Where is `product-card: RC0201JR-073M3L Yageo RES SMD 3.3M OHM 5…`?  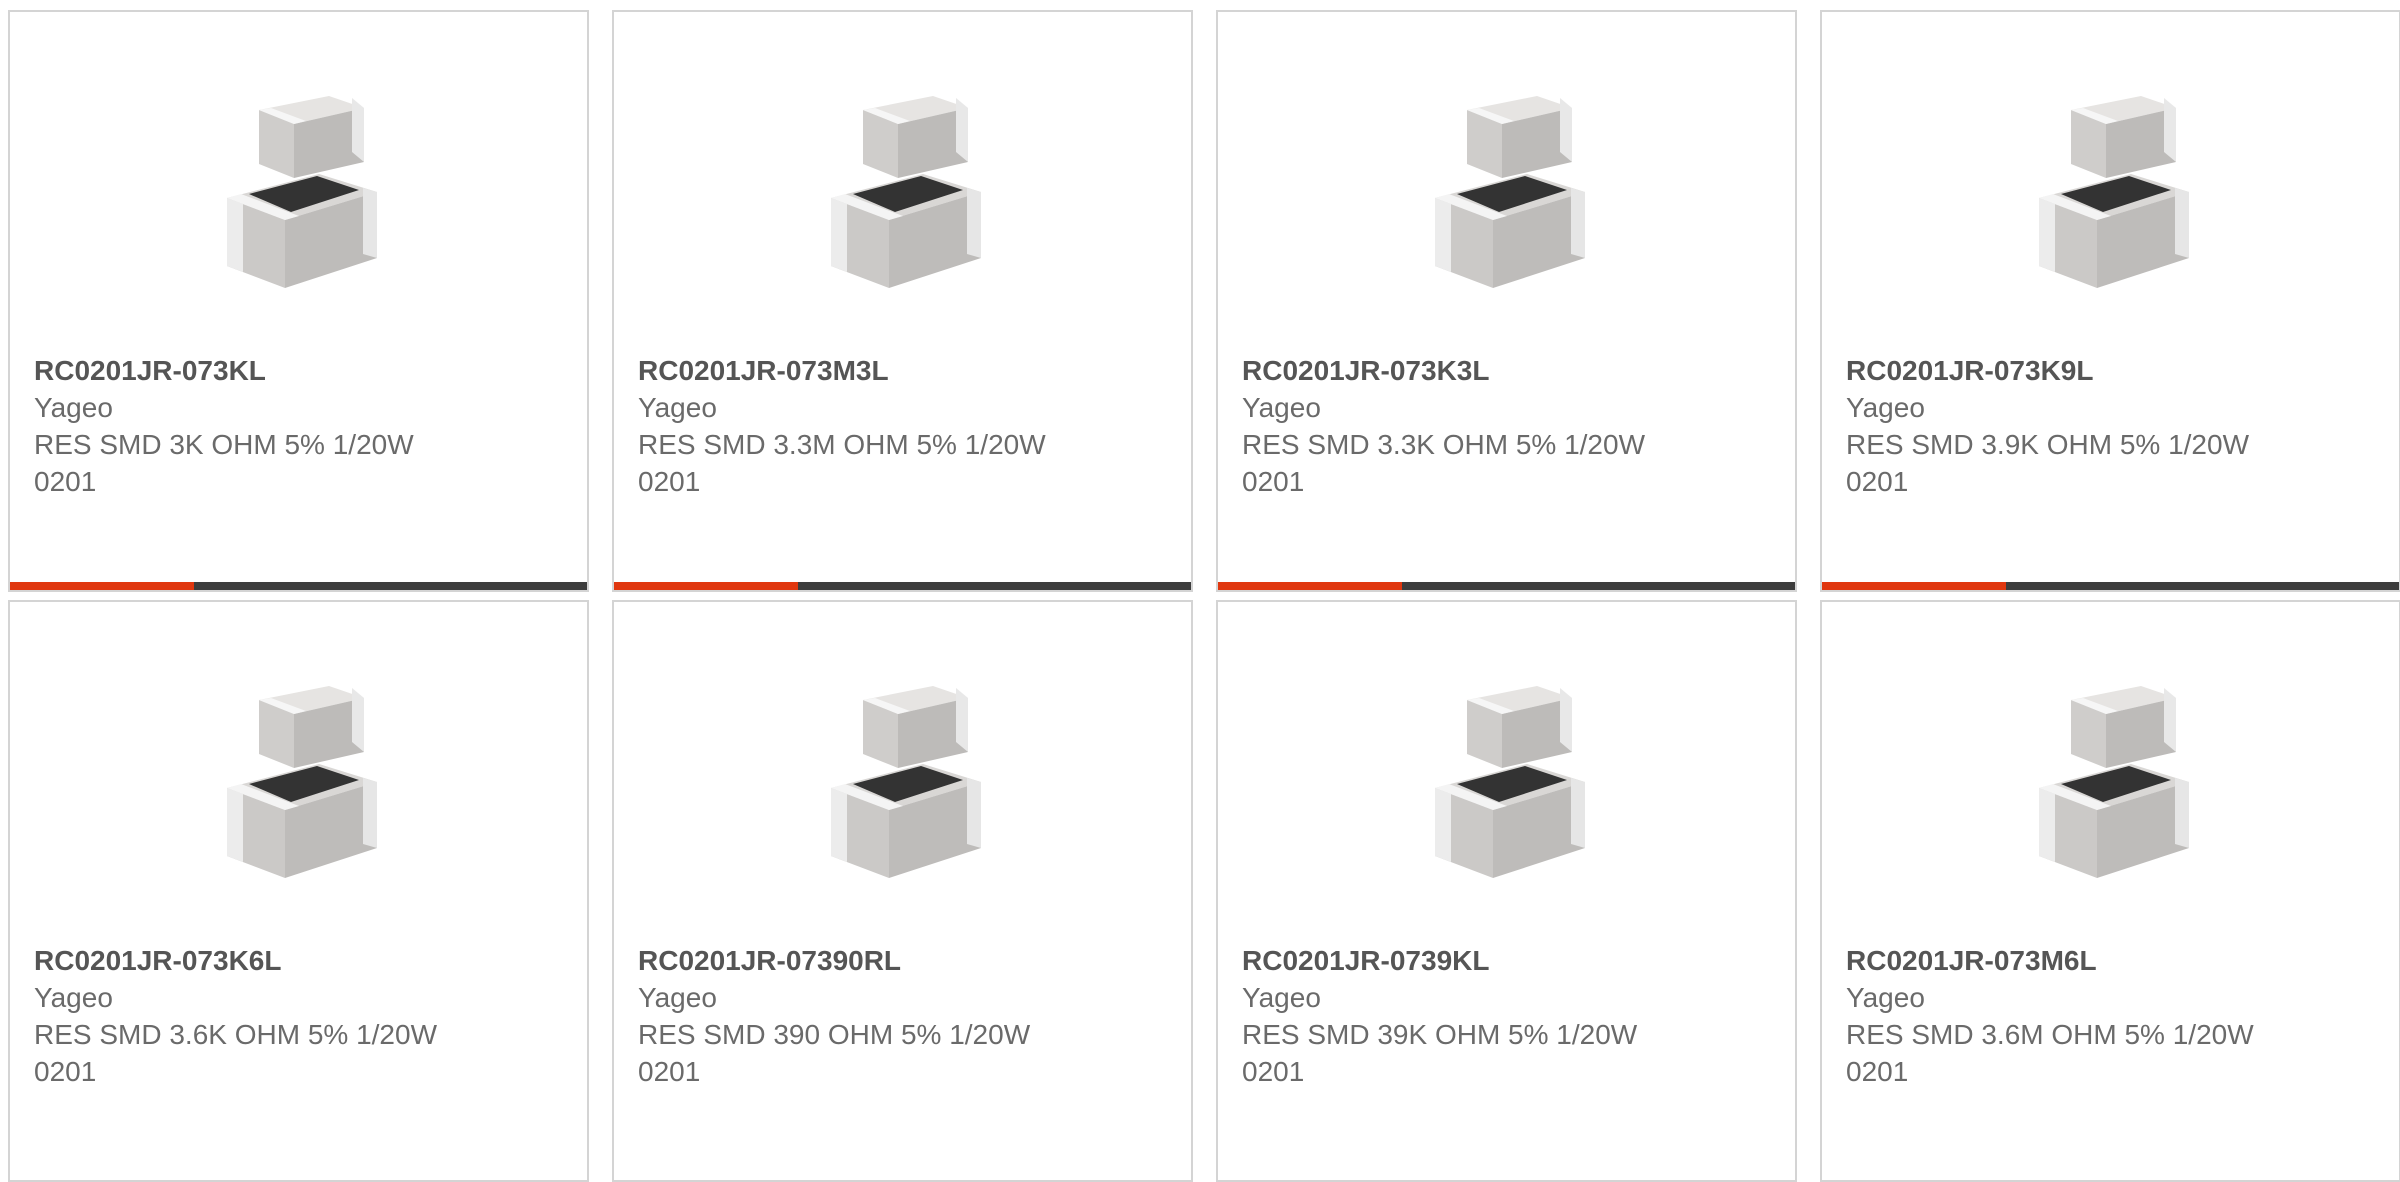
product-card: RC0201JR-073M3L Yageo RES SMD 3.3M OHM 5… is located at coordinates (902, 301).